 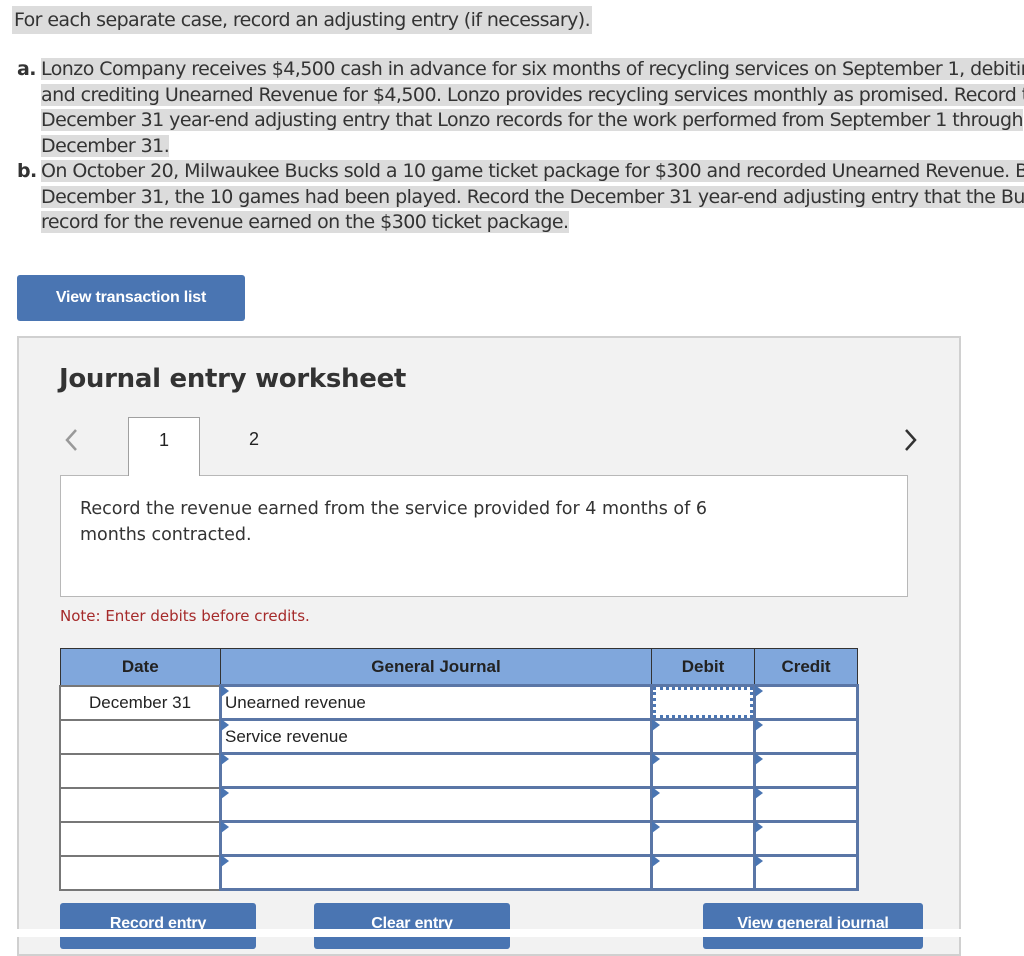 I want to click on header-credit: Credit, so click(x=806, y=667).